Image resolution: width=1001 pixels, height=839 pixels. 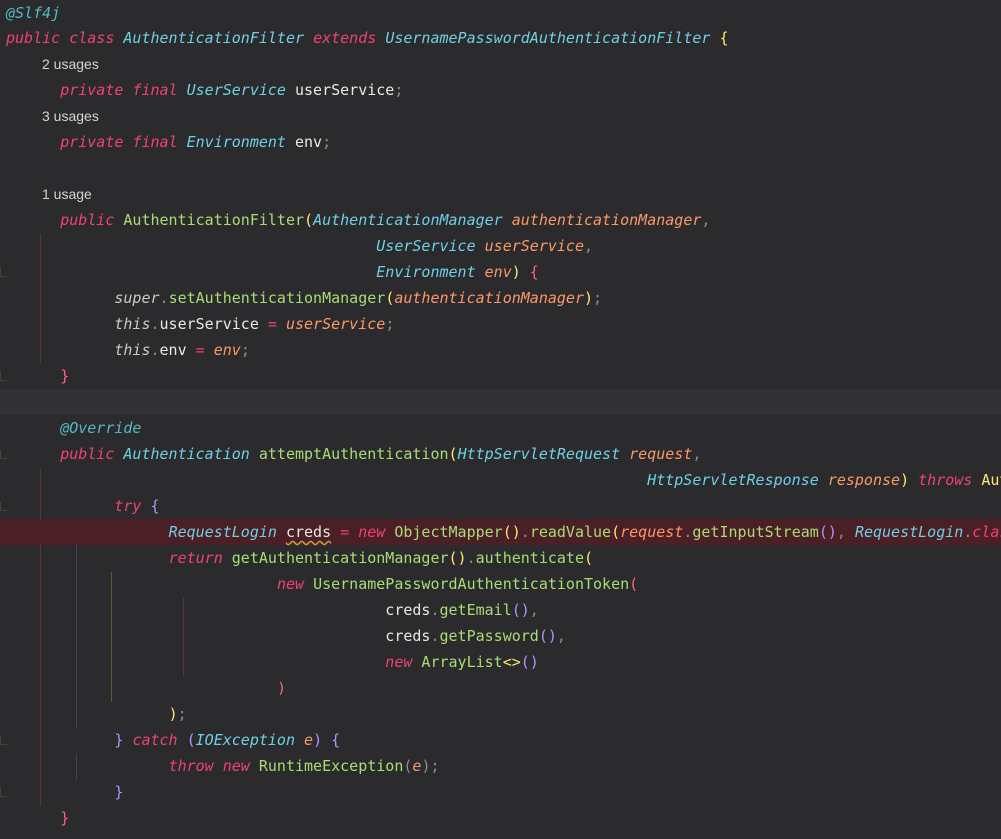 What do you see at coordinates (511, 662) in the screenshot?
I see `diamond-operator: <>` at bounding box center [511, 662].